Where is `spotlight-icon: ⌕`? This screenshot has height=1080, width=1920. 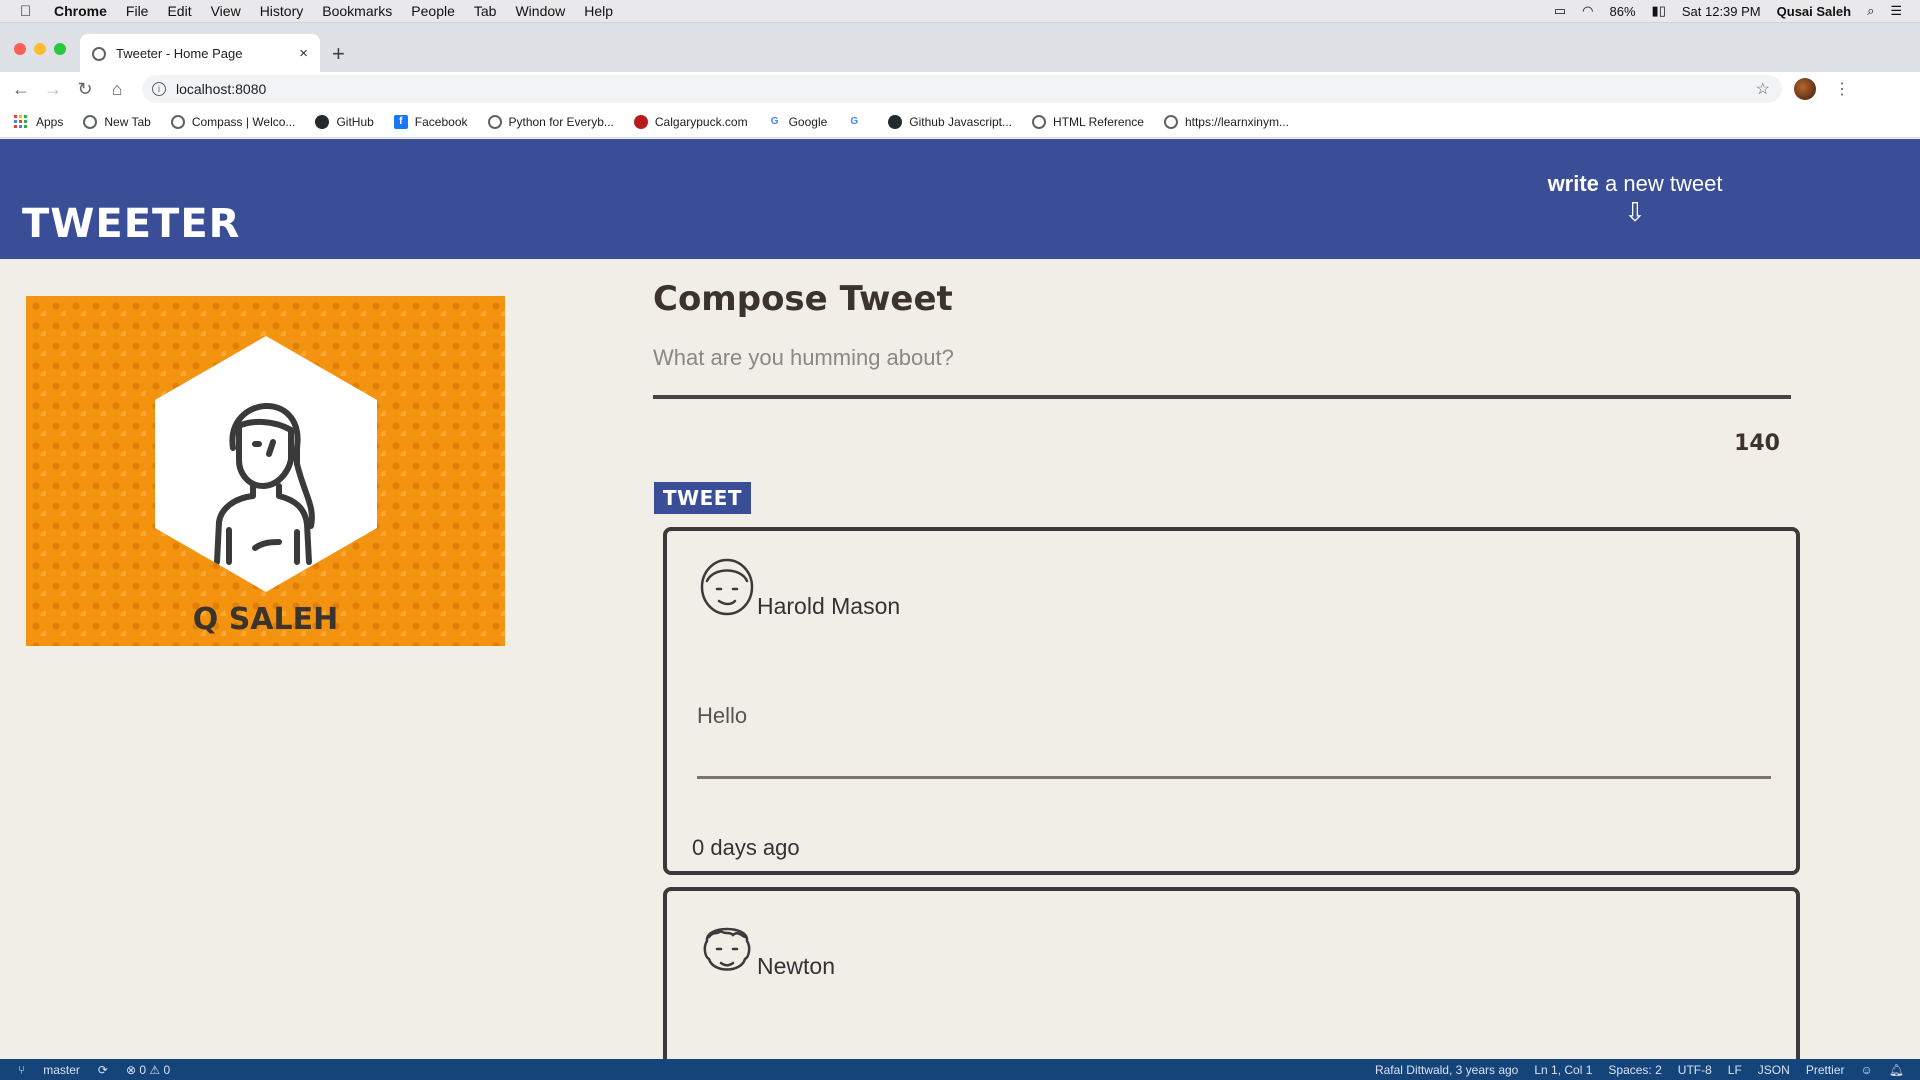 spotlight-icon: ⌕ is located at coordinates (1870, 11).